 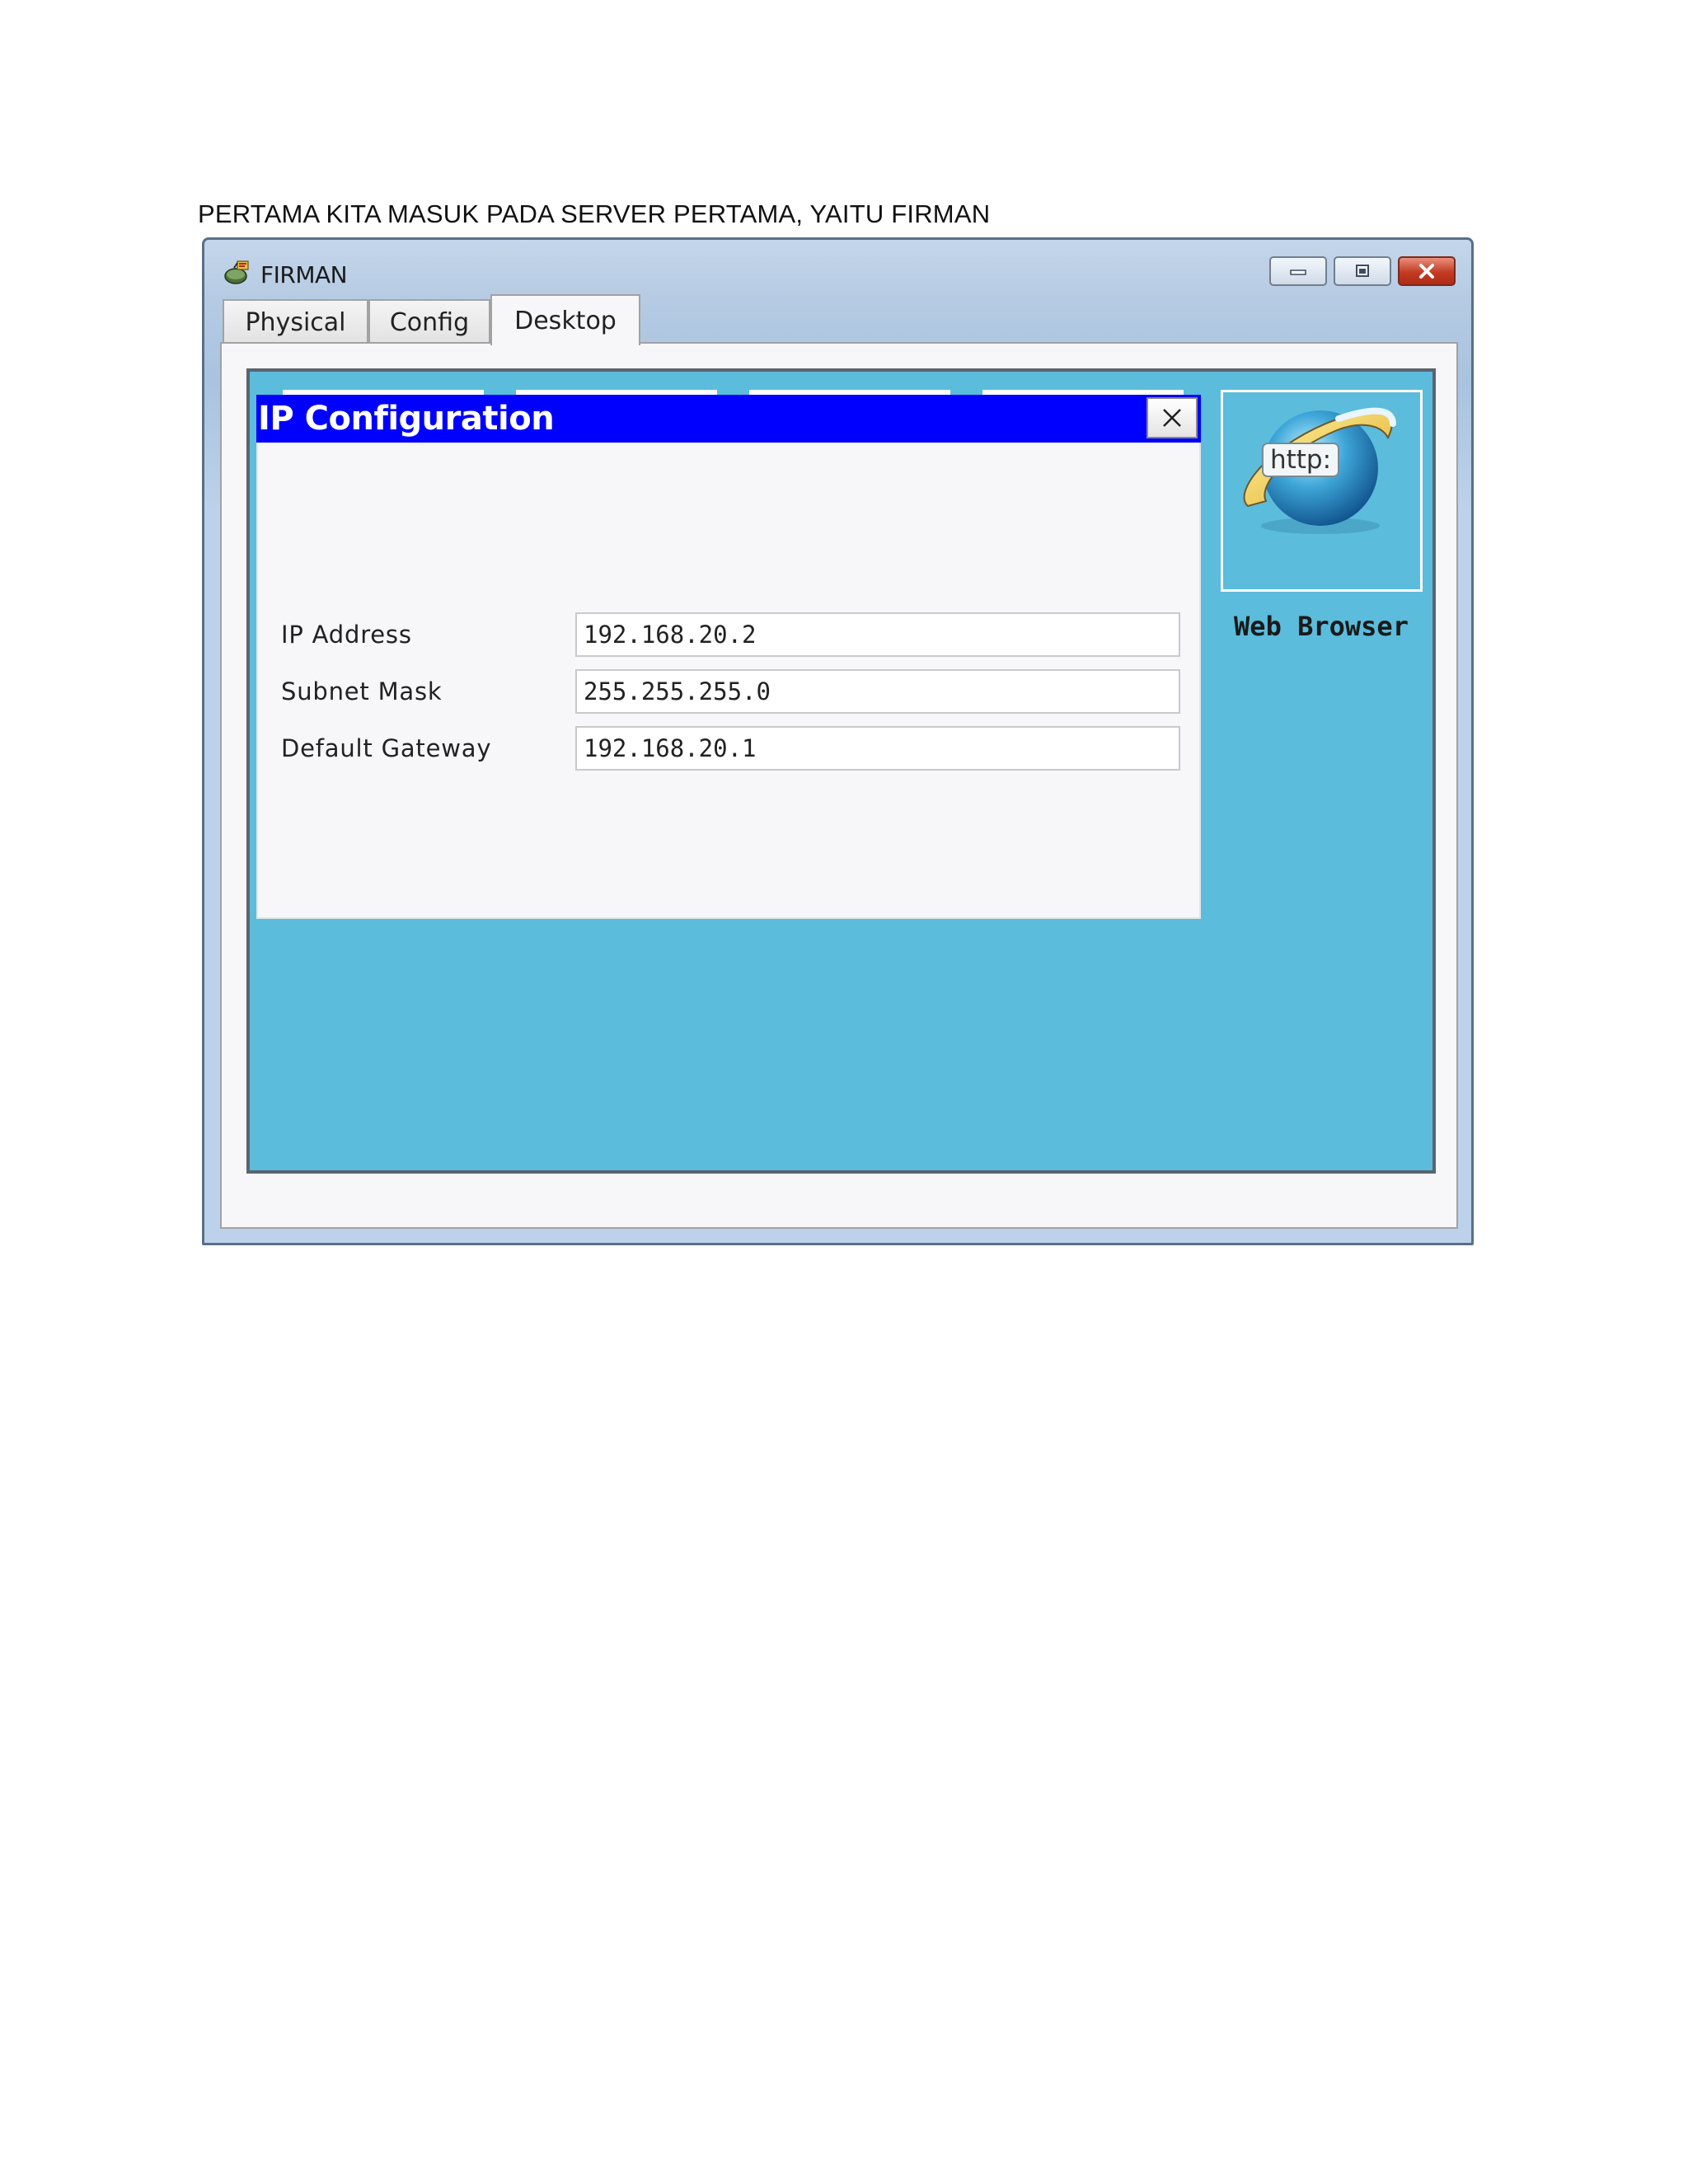 What do you see at coordinates (565, 319) in the screenshot?
I see `tab-desktop: Desktop` at bounding box center [565, 319].